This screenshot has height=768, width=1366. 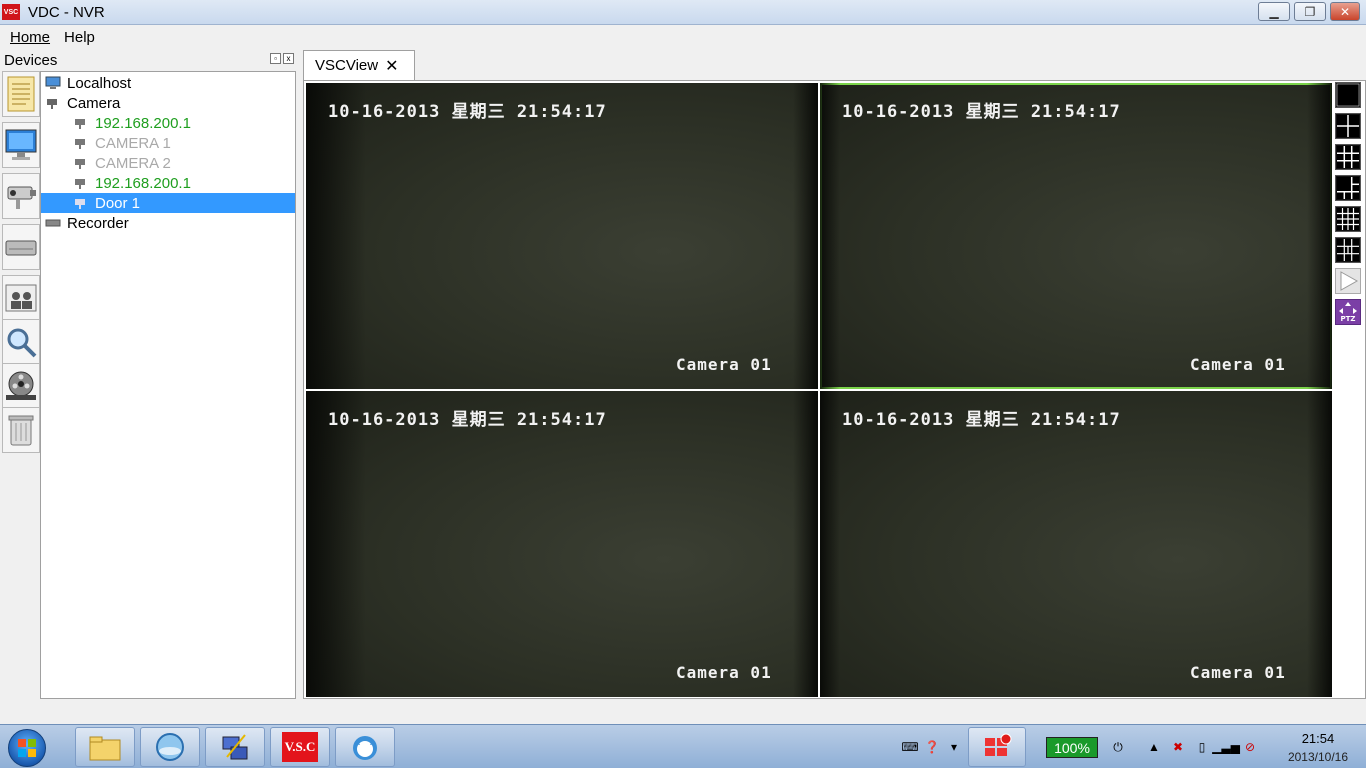 What do you see at coordinates (998, 744) in the screenshot?
I see `shield-alert-icon` at bounding box center [998, 744].